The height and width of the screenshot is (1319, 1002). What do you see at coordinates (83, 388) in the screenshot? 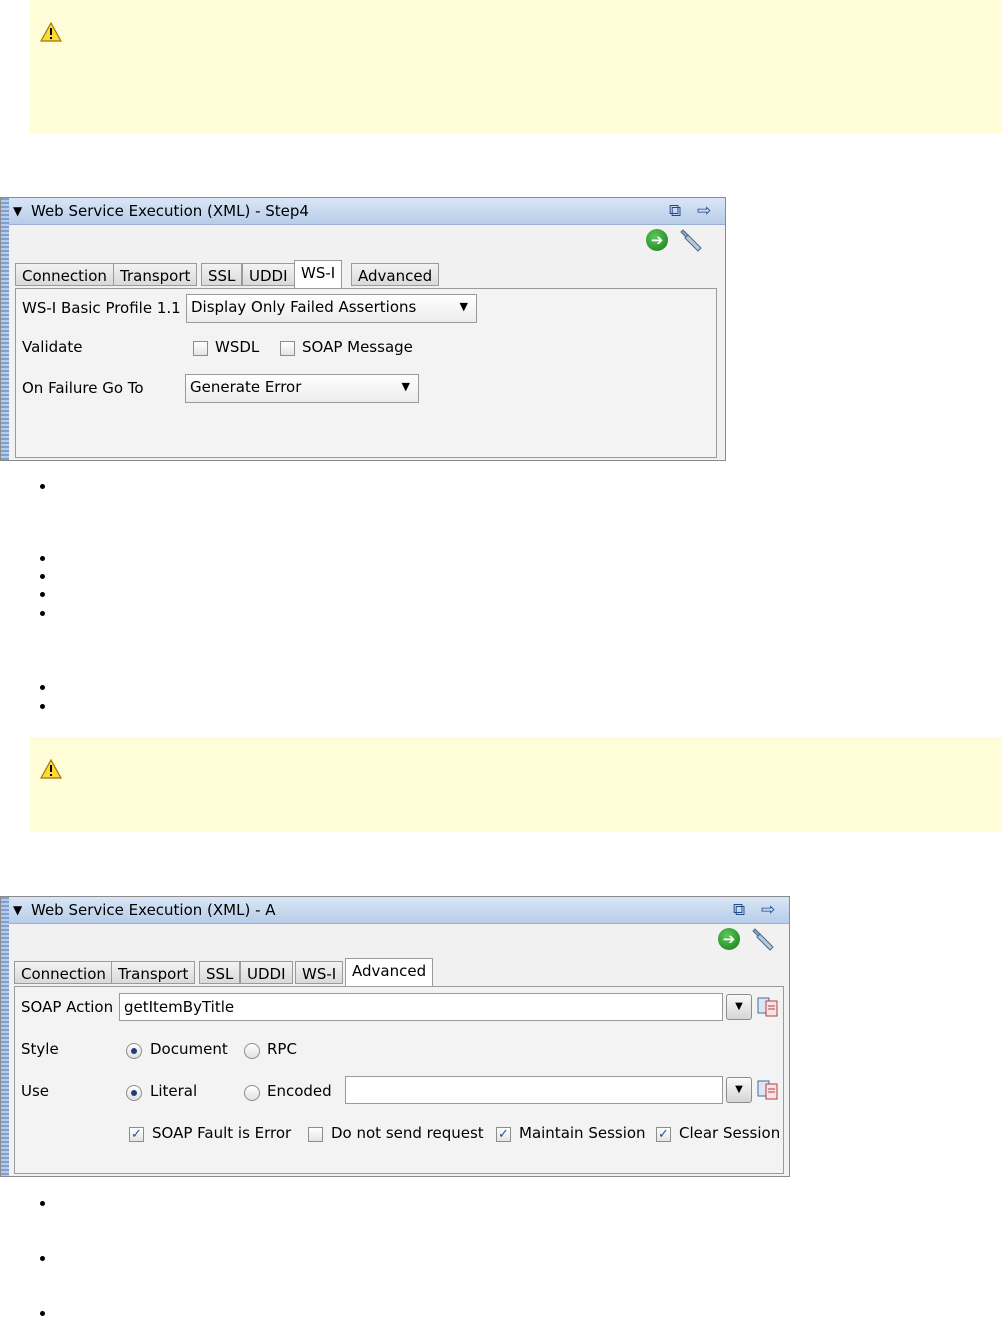
I see `on-failure-label: On Failure Go To` at bounding box center [83, 388].